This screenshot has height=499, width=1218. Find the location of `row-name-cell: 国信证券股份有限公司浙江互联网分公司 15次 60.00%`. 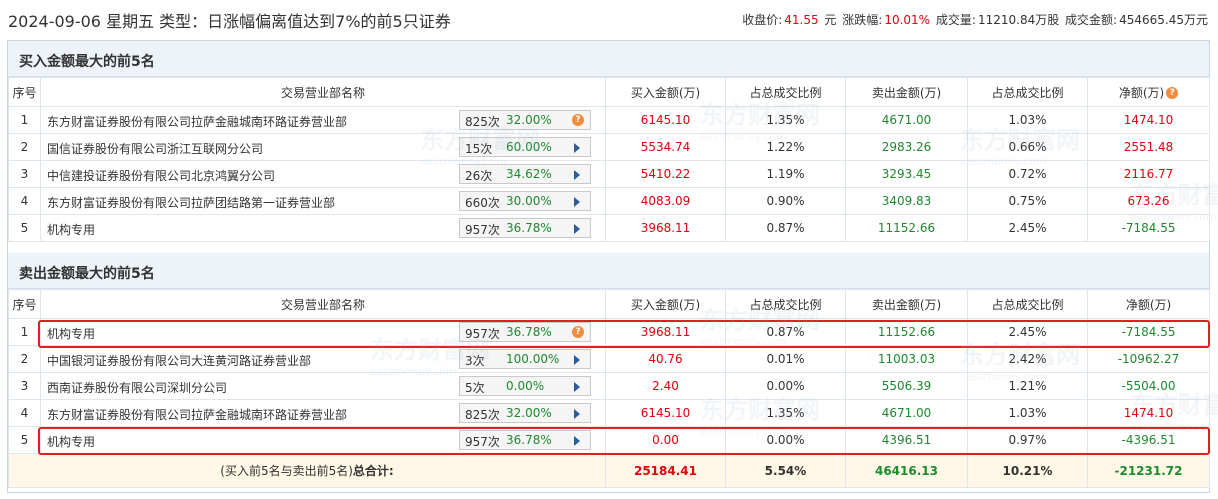

row-name-cell: 国信证券股份有限公司浙江互联网分公司 15次 60.00% is located at coordinates (323, 147).